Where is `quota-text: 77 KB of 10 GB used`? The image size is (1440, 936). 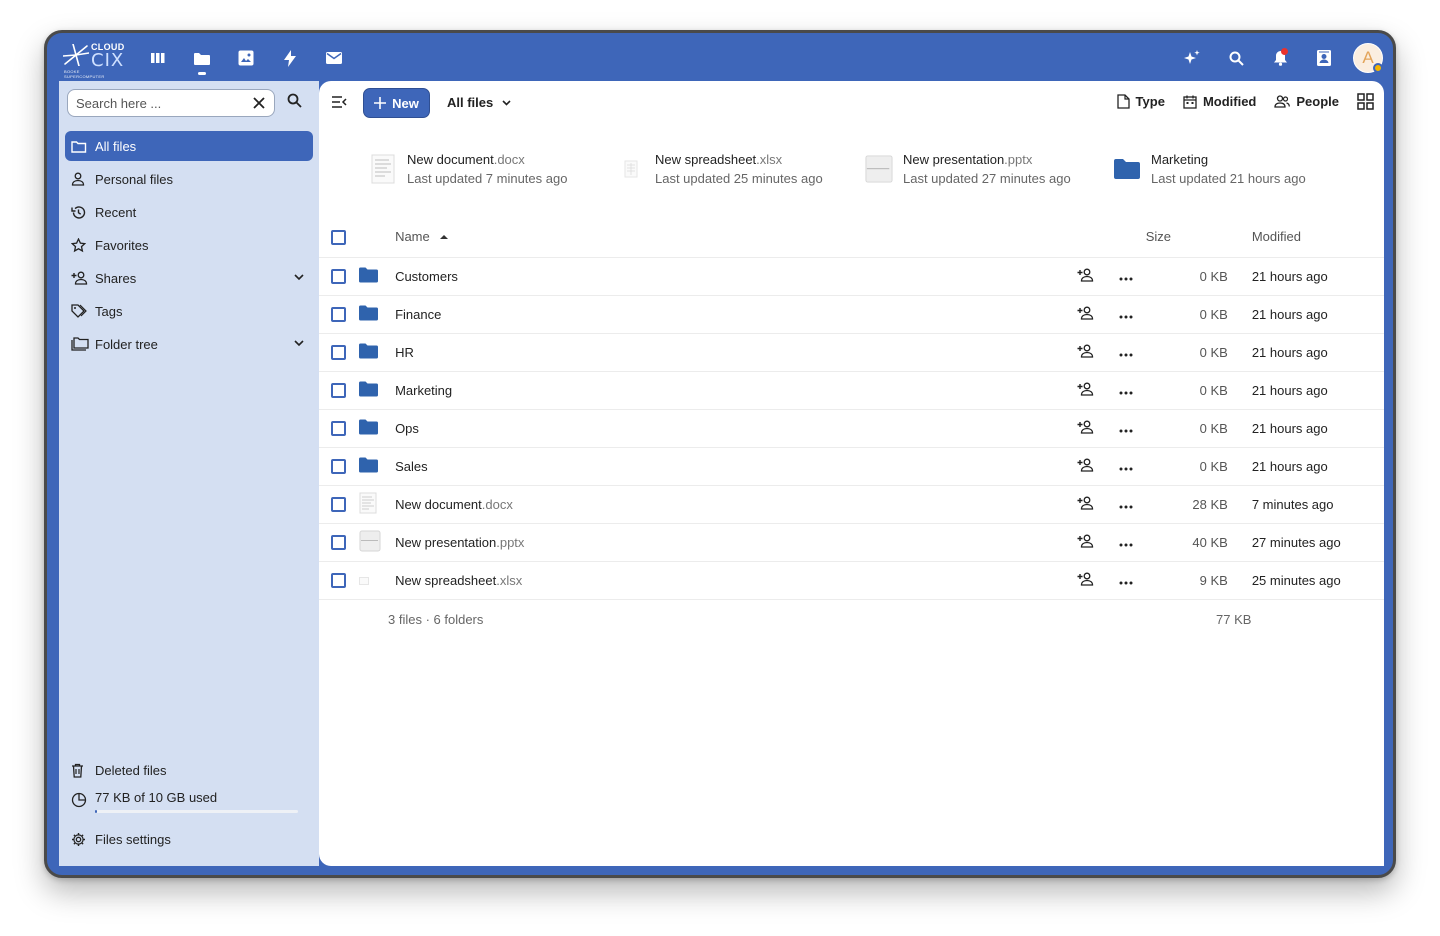 quota-text: 77 KB of 10 GB used is located at coordinates (156, 797).